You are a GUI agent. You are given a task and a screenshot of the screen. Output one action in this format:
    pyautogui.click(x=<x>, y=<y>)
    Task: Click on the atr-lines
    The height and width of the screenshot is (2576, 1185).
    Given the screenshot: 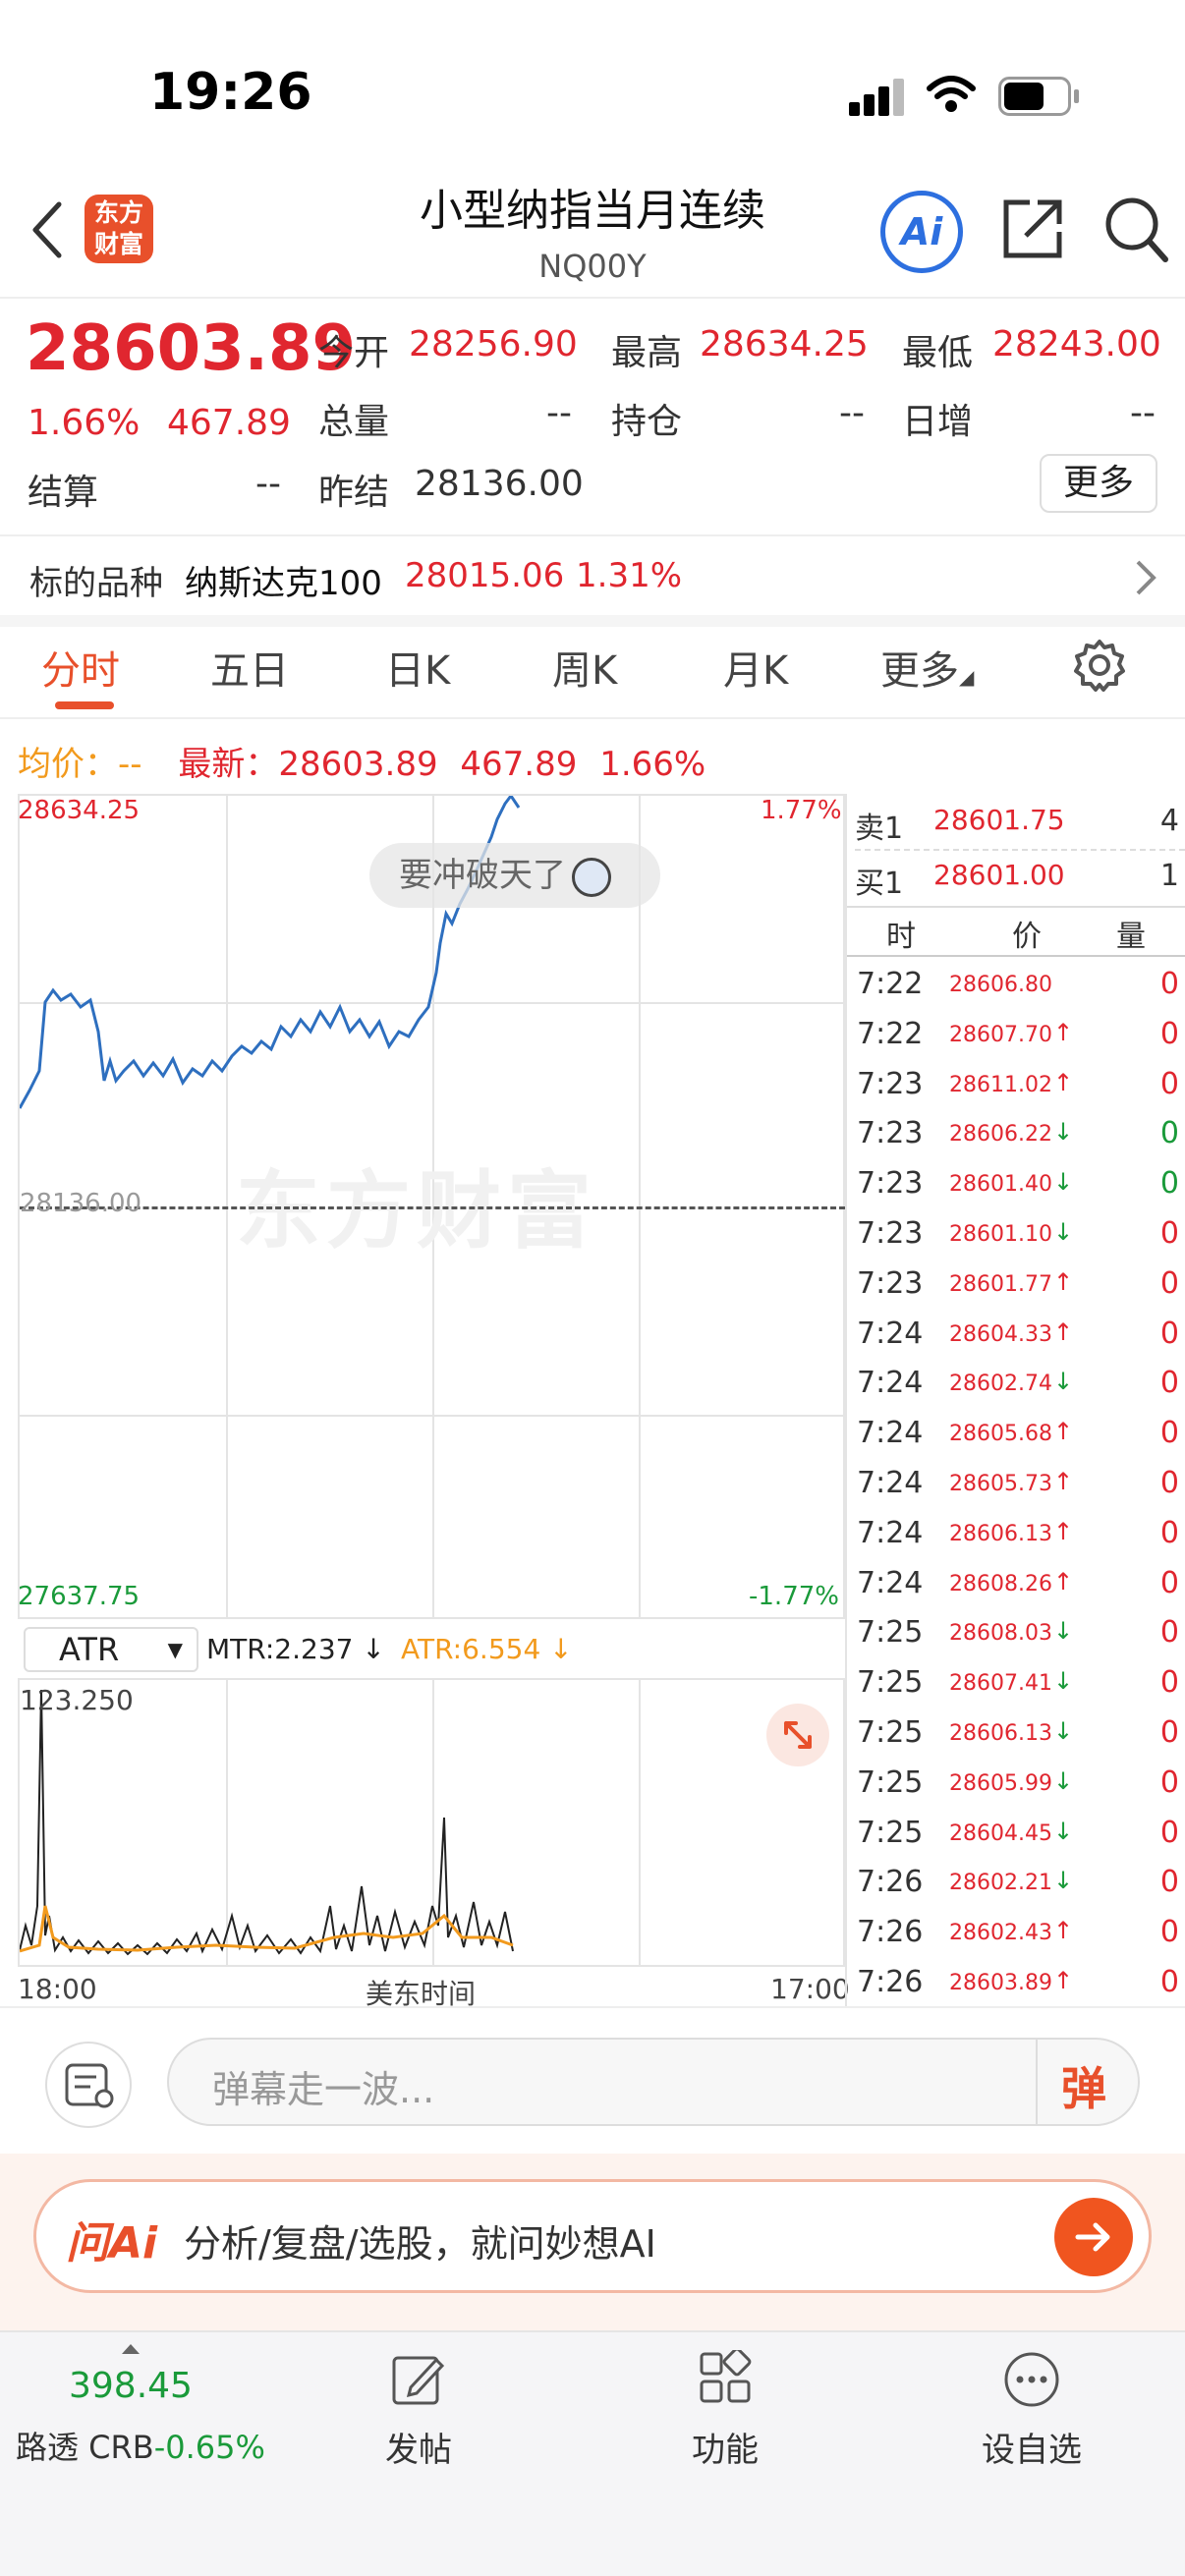 What is the action you would take?
    pyautogui.click(x=267, y=1822)
    